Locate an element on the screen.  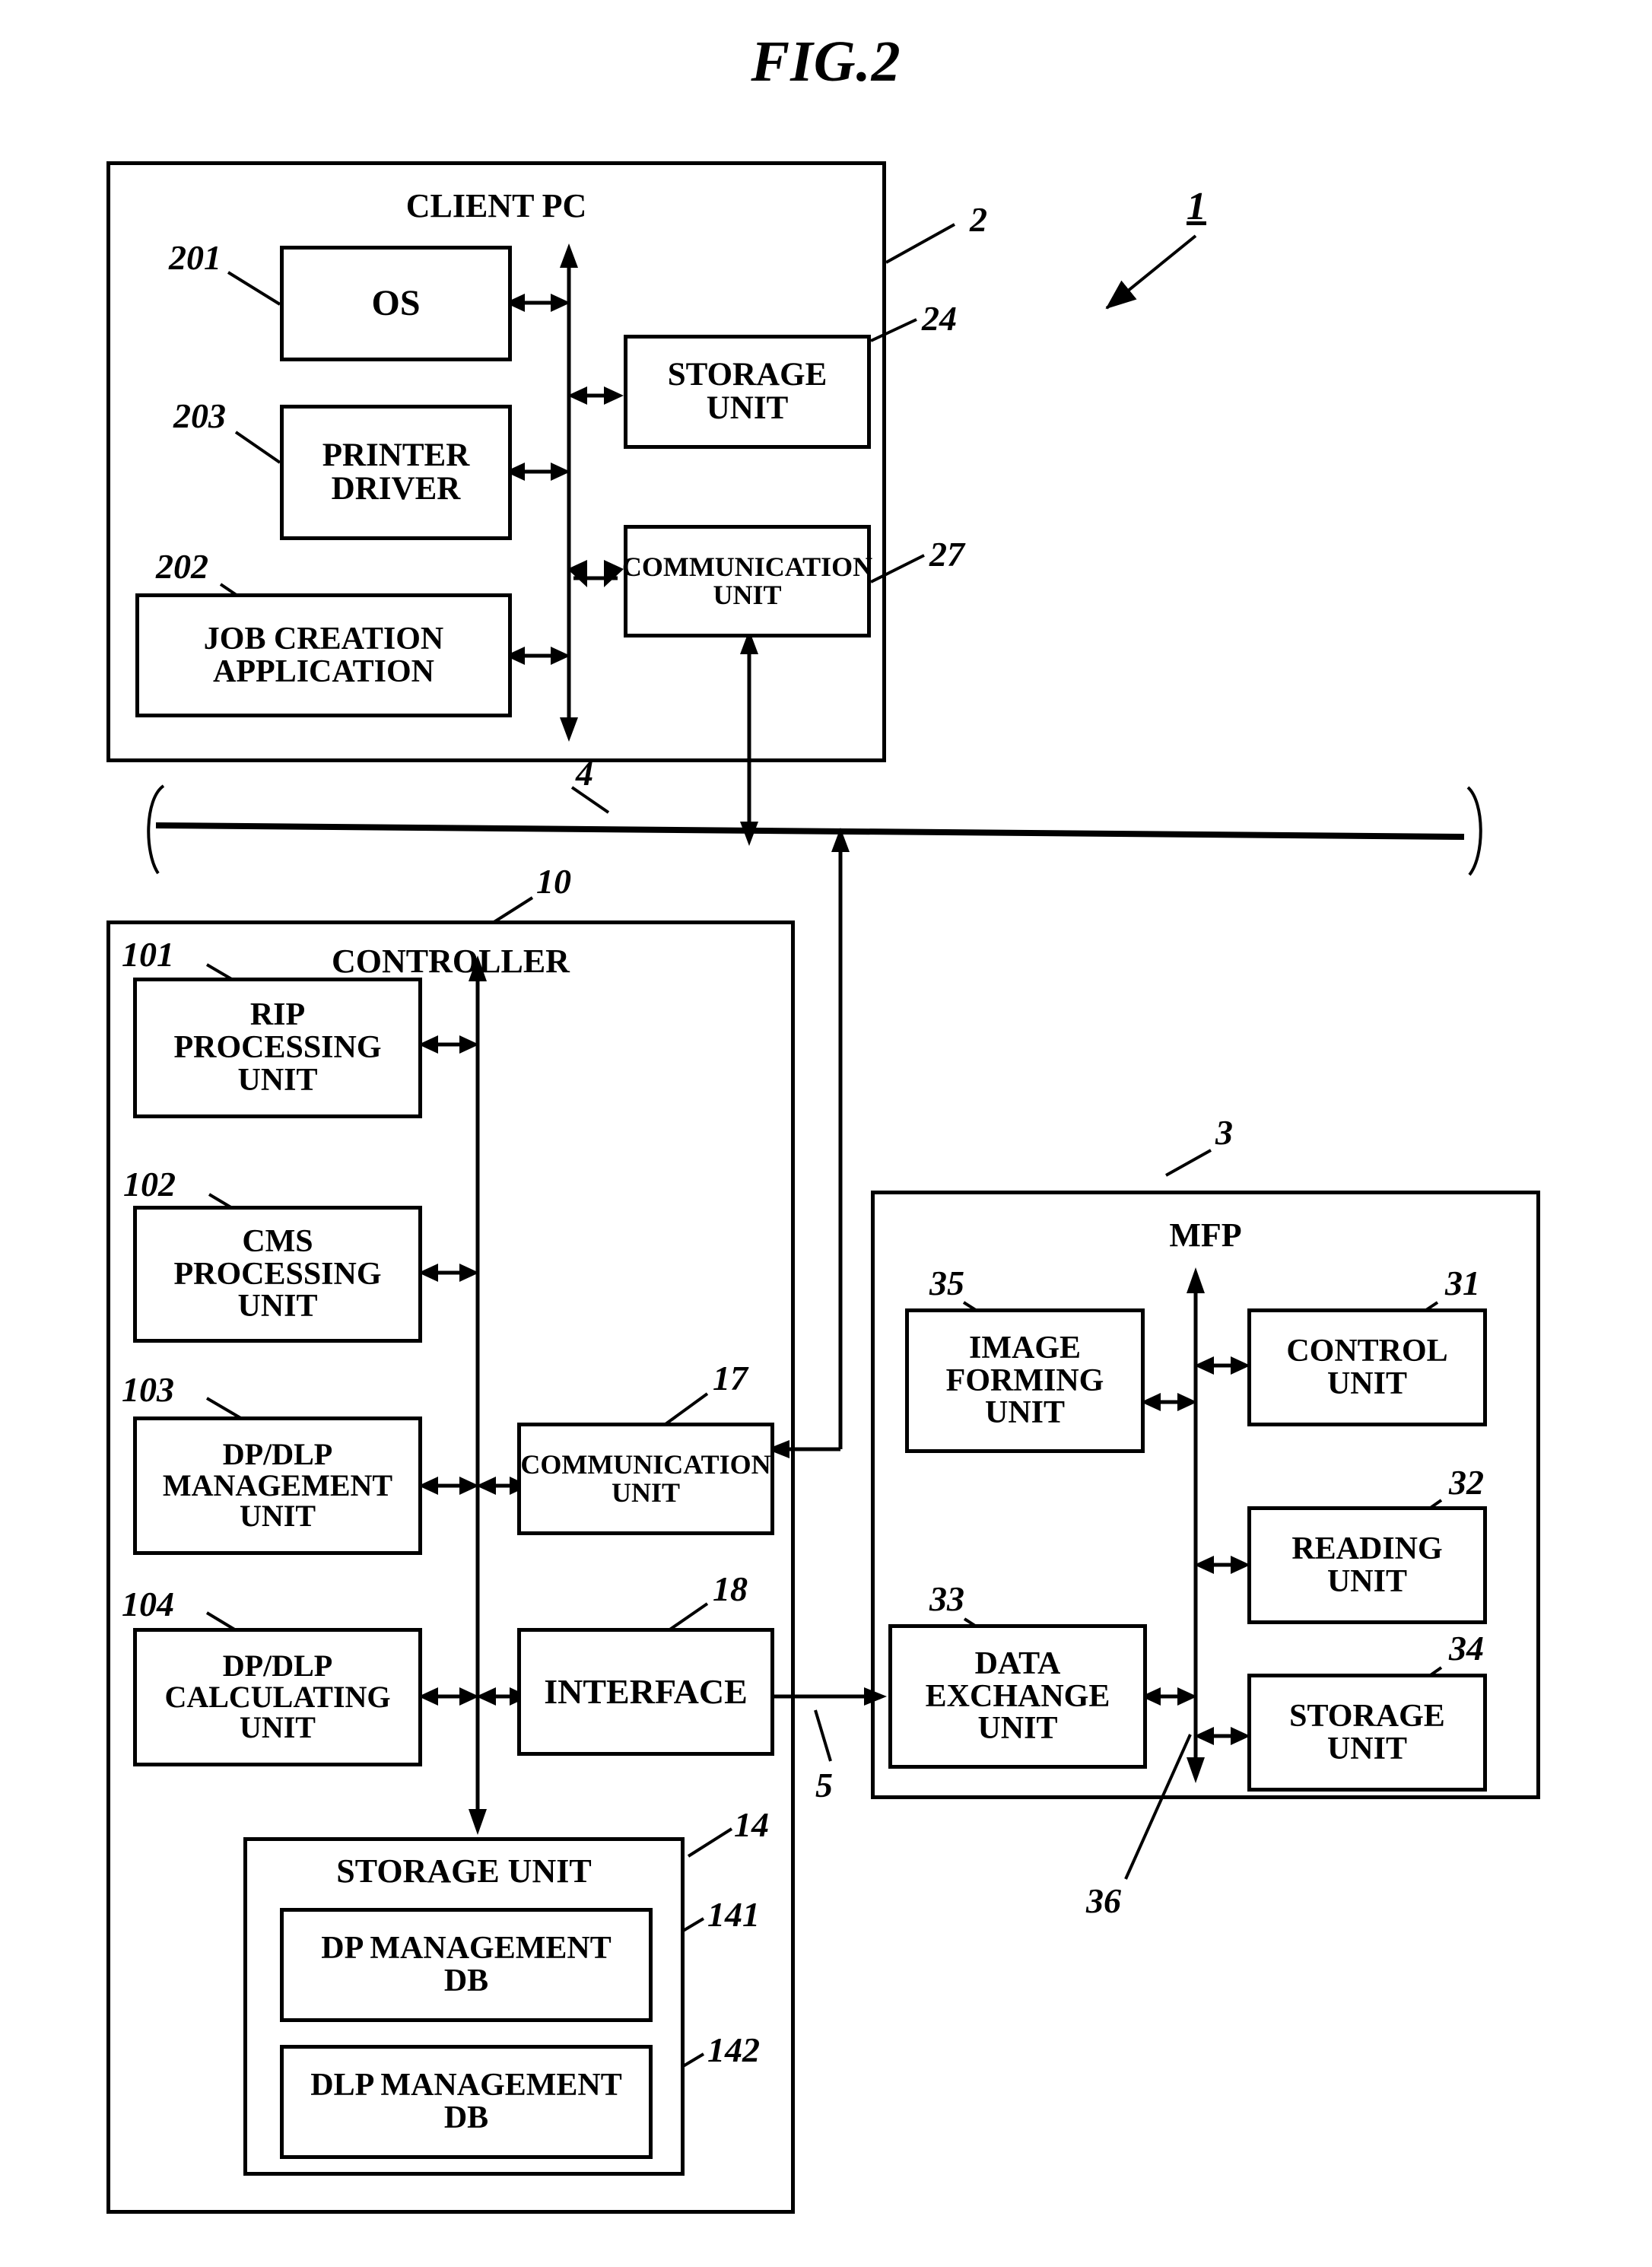
dlp-management-db-label: DLP MANAGEMENT DB is located at coordinates (466, 2101).